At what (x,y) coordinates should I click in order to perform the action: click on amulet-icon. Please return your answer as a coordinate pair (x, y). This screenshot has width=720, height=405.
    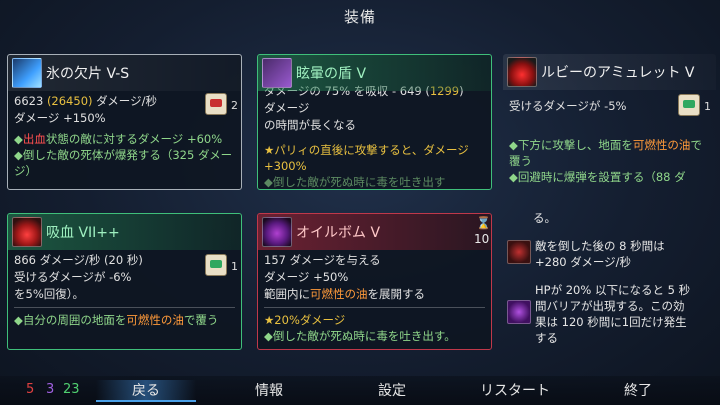
    Looking at the image, I should click on (522, 72).